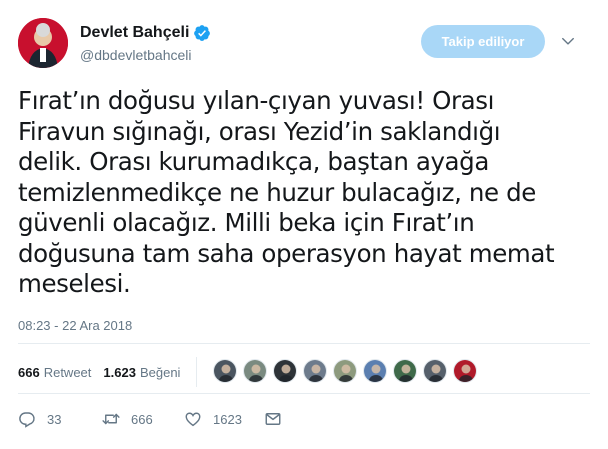 This screenshot has height=449, width=608. What do you see at coordinates (75, 325) in the screenshot?
I see `tweet-timestamp: 08:23 - 22 Ara 2018` at bounding box center [75, 325].